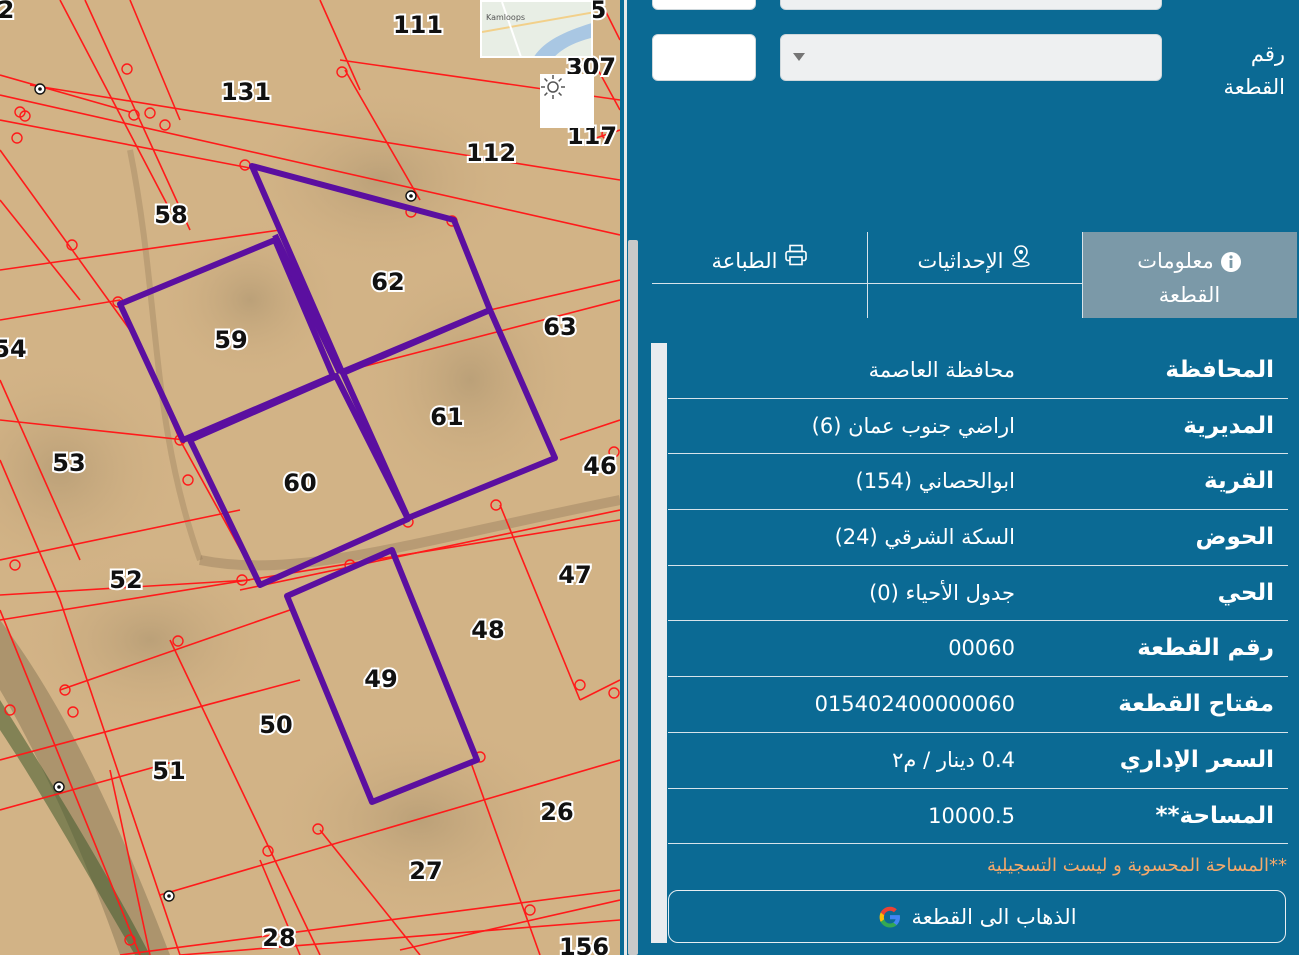  What do you see at coordinates (275, 725) in the screenshot?
I see `parcel-label: 50` at bounding box center [275, 725].